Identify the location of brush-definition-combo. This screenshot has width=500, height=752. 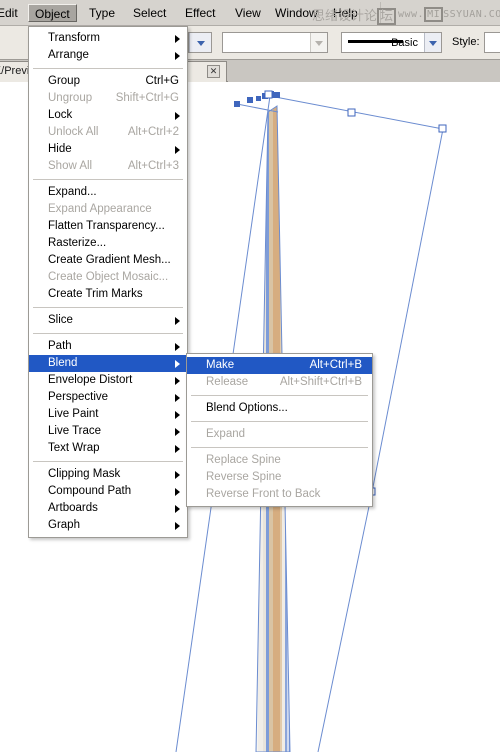
(275, 42).